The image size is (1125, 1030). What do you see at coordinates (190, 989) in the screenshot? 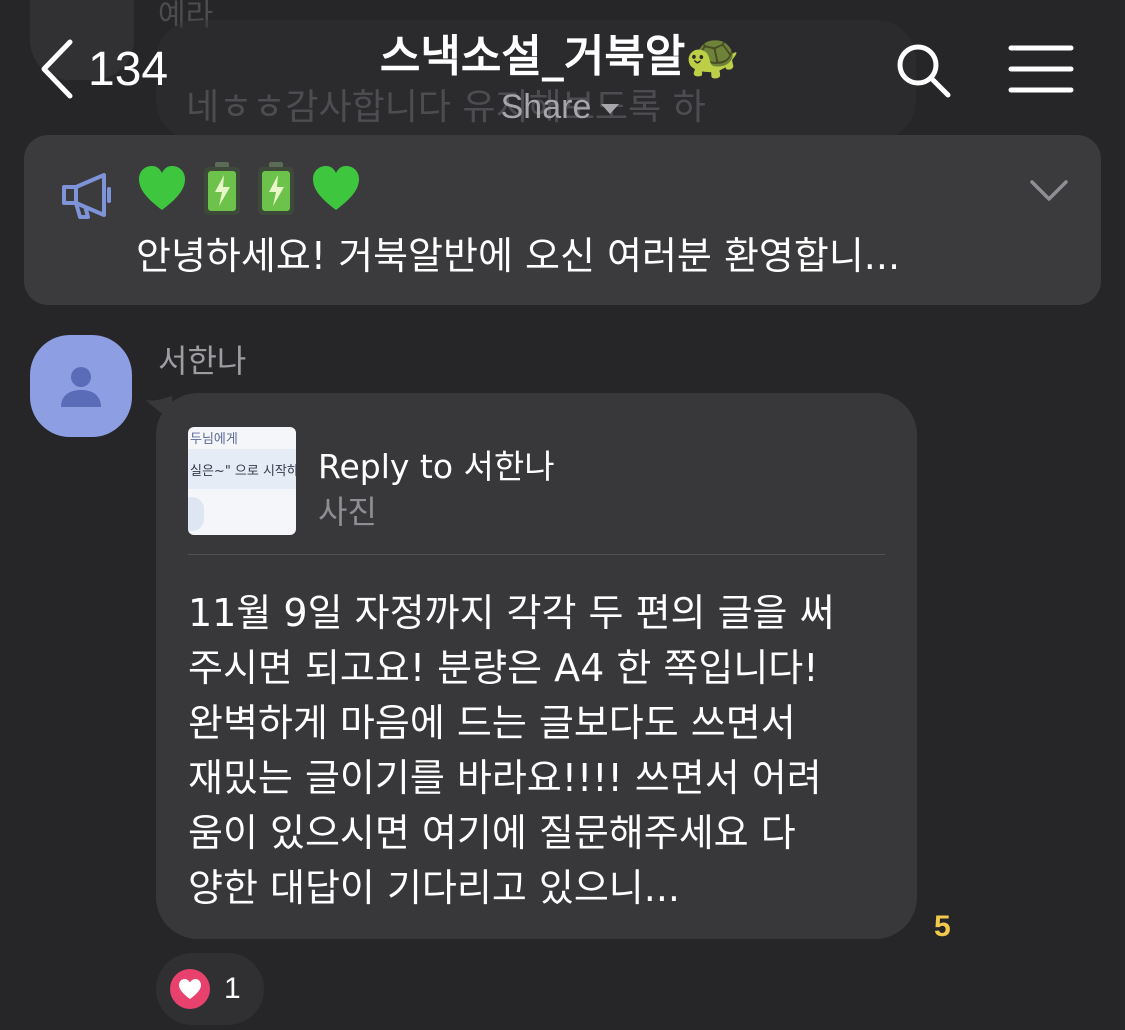
I see `heart-icon` at bounding box center [190, 989].